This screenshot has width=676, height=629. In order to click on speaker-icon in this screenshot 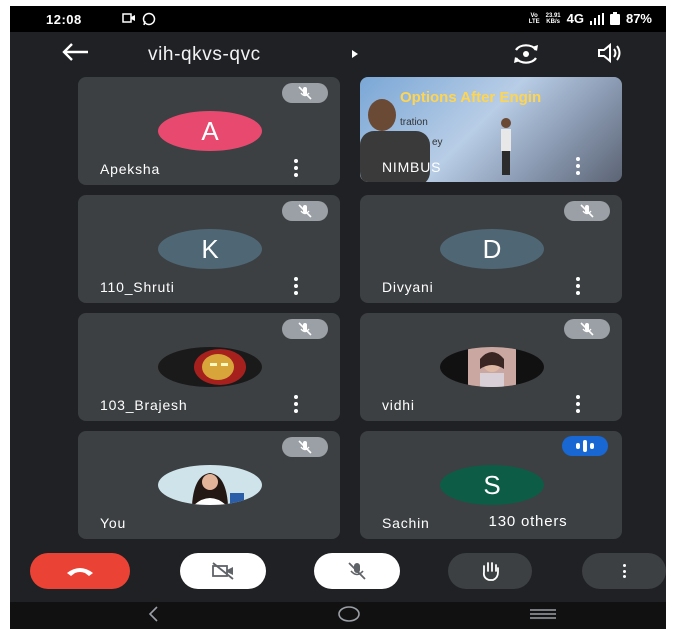, I will do `click(610, 53)`.